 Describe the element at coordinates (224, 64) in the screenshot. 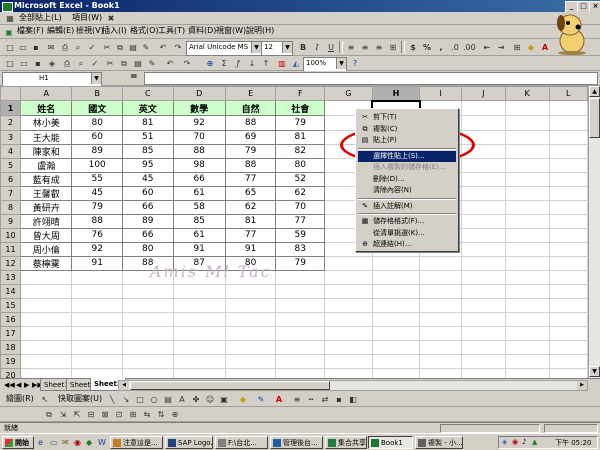

I see `autosum-icon: Σ` at that location.